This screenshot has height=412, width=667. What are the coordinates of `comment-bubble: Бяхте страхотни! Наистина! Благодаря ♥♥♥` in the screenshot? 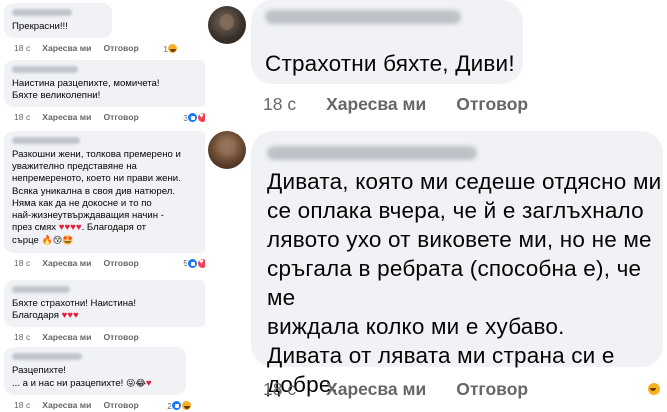 It's located at (106, 304).